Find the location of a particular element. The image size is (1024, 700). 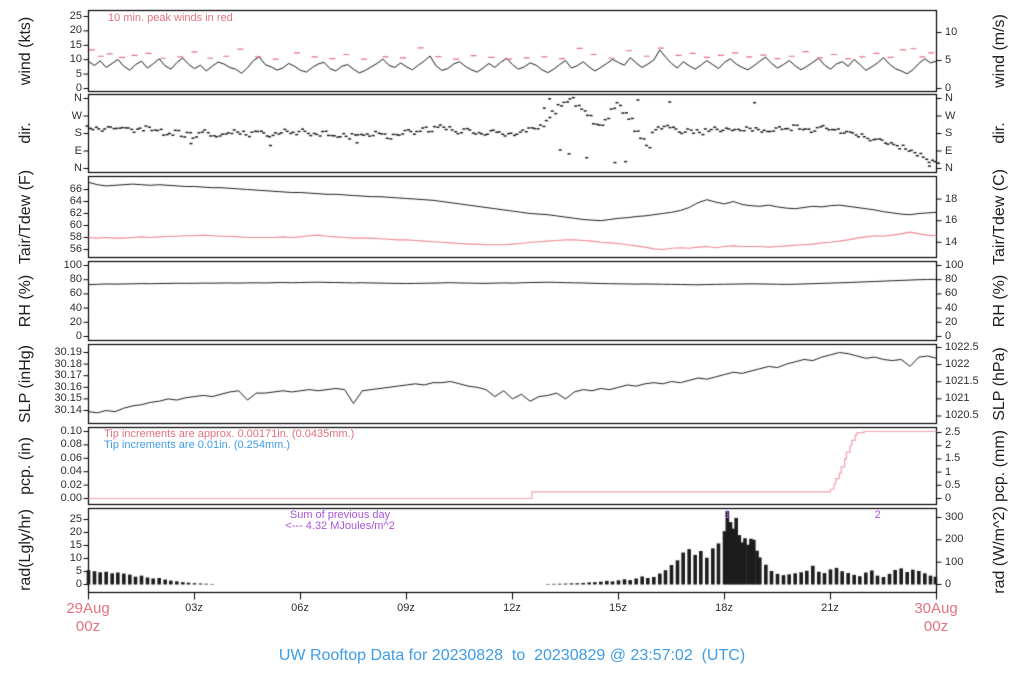

tick-label-wind-left-2: 10 is located at coordinates (75, 59).